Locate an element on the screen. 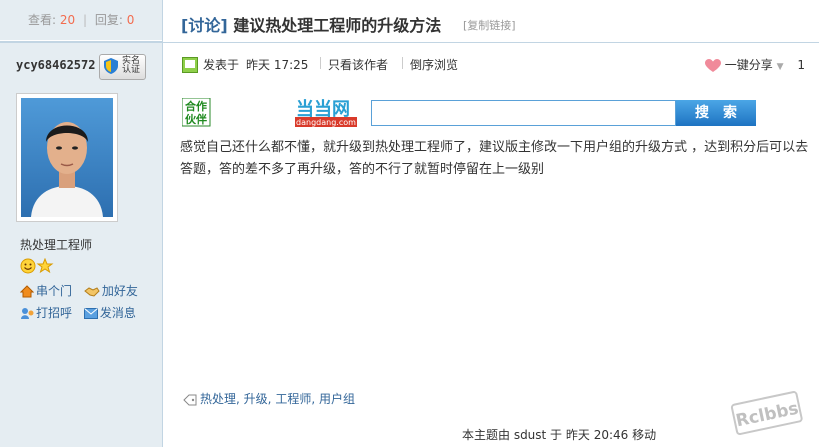 This screenshot has height=447, width=819. thread-stats: 查看: 20 | 回复: 0 is located at coordinates (81, 20).